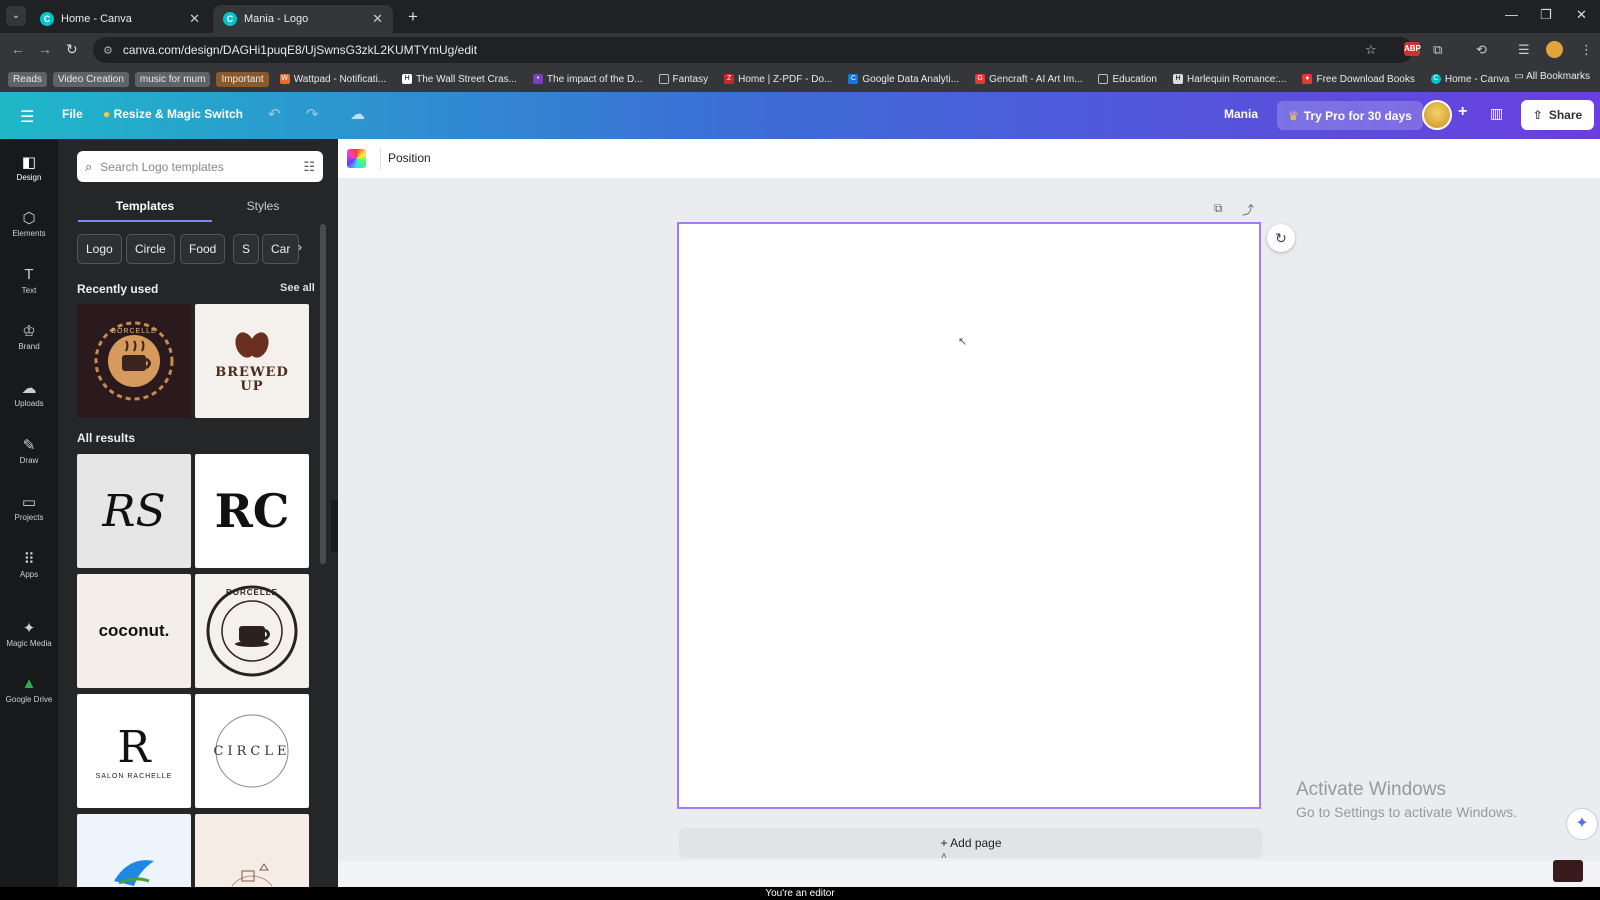 This screenshot has width=1600, height=900. I want to click on user-avatar, so click(1437, 115).